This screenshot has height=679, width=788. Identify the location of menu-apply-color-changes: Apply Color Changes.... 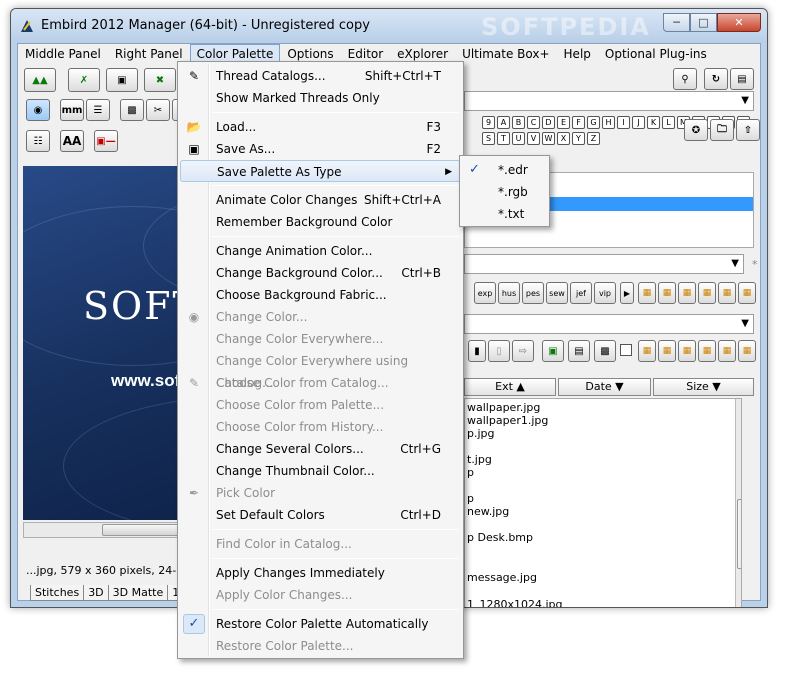
(320, 595).